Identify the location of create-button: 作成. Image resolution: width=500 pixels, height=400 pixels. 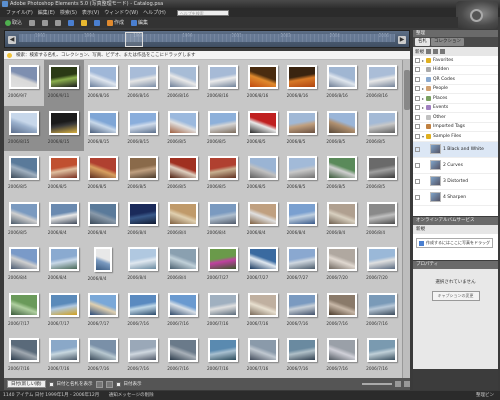
(115, 22).